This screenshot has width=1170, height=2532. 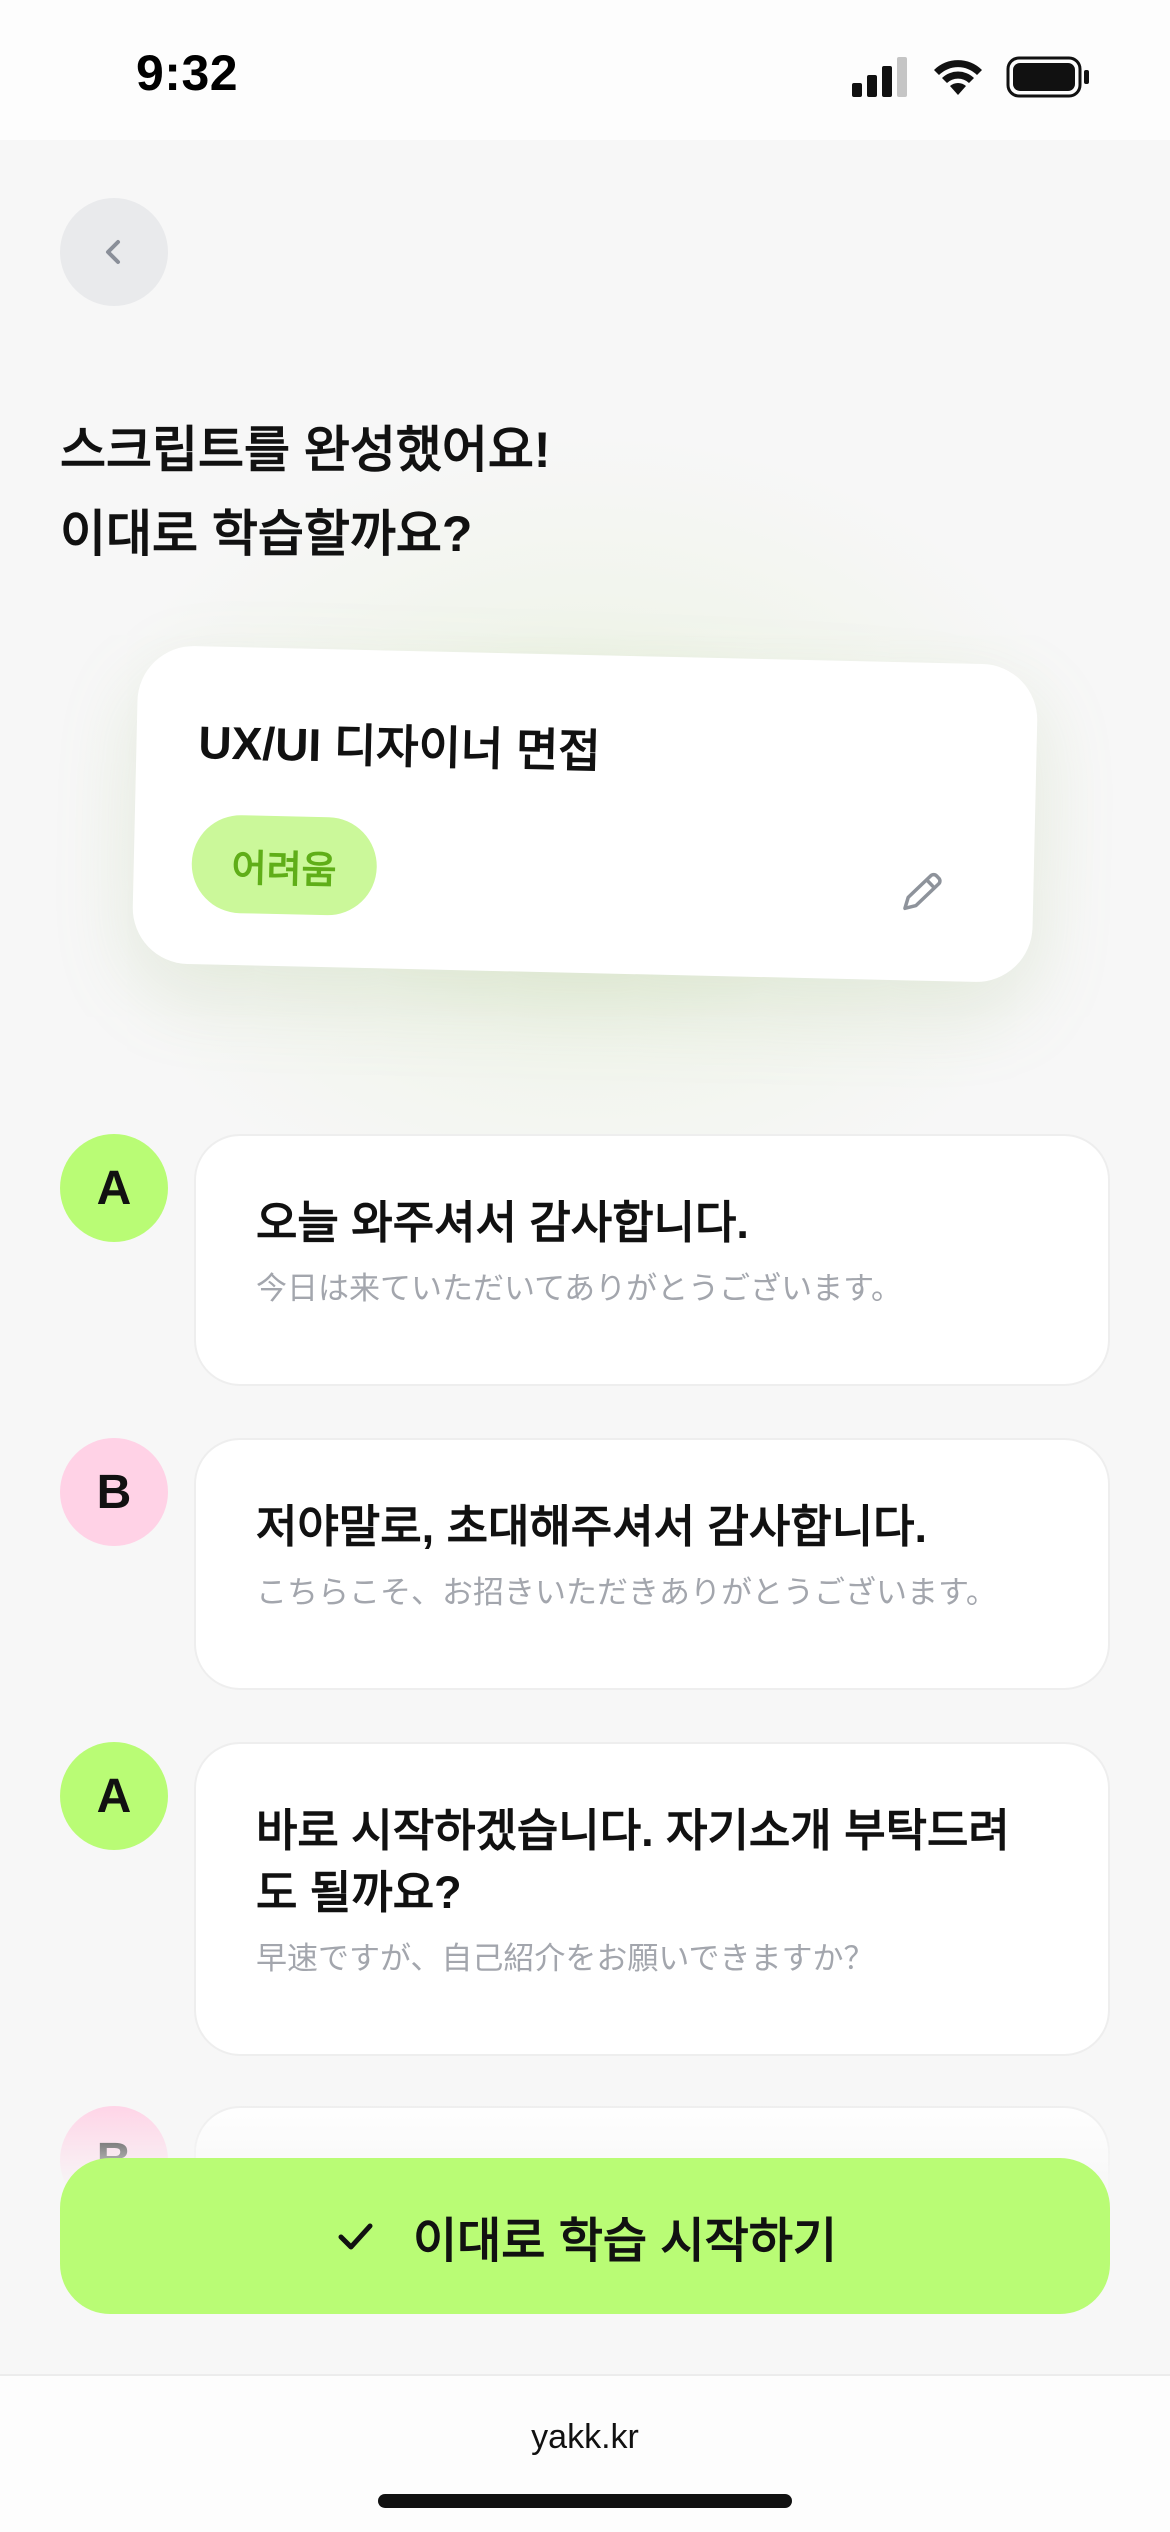 What do you see at coordinates (958, 77) in the screenshot?
I see `wifi-icon` at bounding box center [958, 77].